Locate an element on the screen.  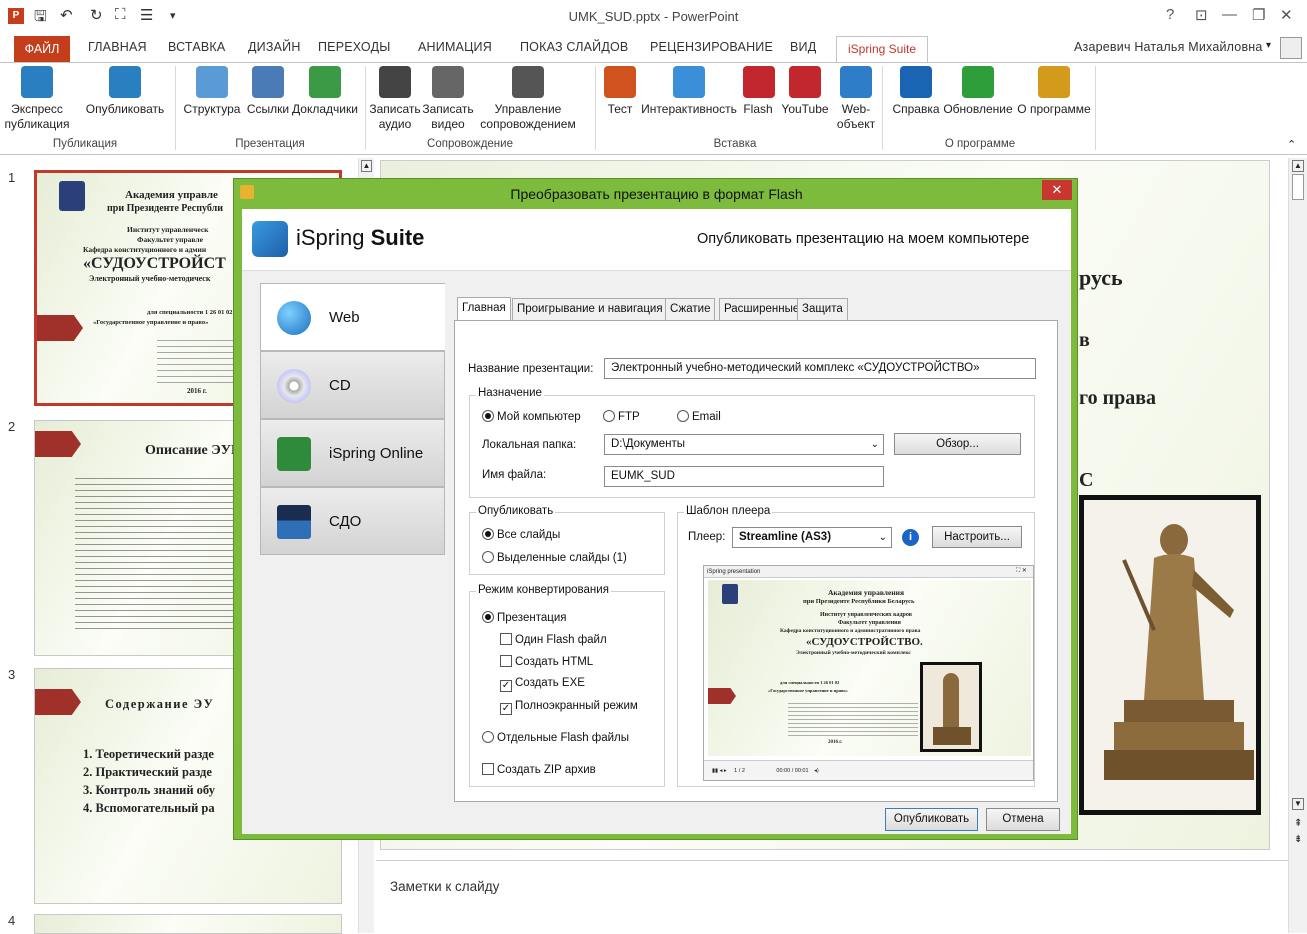
tab-review: РЕЦЕНЗИРОВАНИЕ is located at coordinates (711, 47).